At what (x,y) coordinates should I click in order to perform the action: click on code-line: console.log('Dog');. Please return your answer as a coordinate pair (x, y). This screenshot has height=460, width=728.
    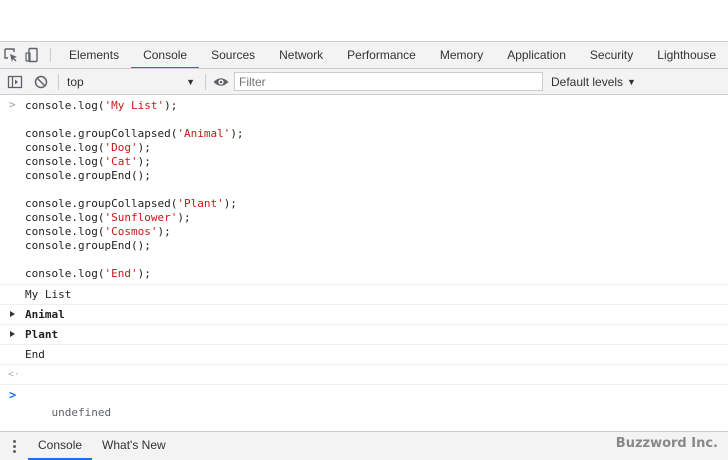
    Looking at the image, I should click on (376, 148).